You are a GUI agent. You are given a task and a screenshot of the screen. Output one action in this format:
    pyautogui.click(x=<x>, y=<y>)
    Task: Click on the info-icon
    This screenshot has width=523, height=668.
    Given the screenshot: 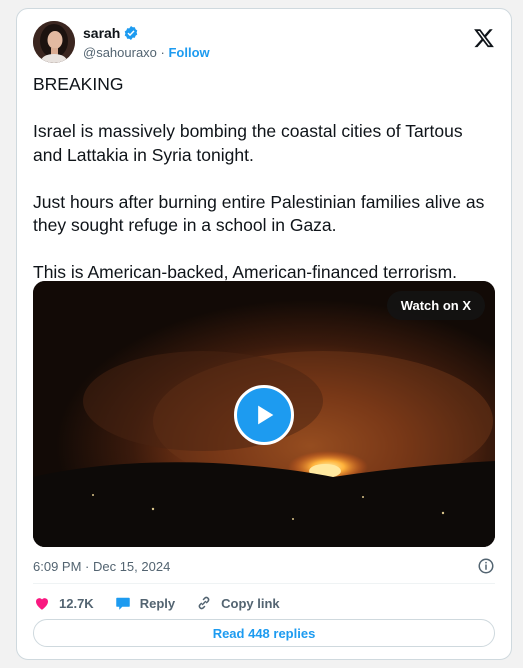 What is the action you would take?
    pyautogui.click(x=486, y=566)
    